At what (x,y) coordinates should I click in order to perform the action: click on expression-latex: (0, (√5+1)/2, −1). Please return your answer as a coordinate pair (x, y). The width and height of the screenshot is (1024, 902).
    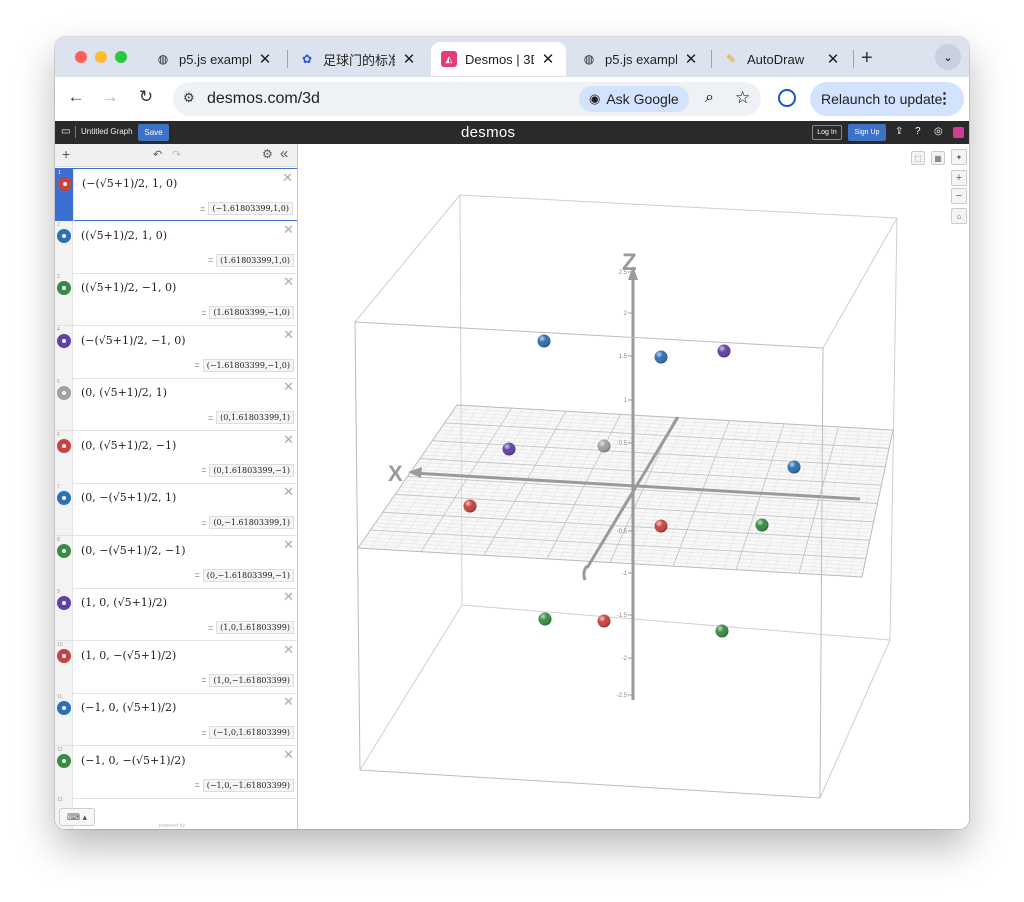
    Looking at the image, I should click on (128, 445).